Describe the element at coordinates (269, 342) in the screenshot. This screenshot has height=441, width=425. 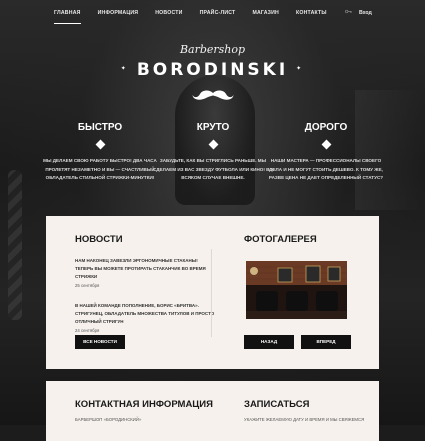
I see `gallery-prev-button: Назад` at that location.